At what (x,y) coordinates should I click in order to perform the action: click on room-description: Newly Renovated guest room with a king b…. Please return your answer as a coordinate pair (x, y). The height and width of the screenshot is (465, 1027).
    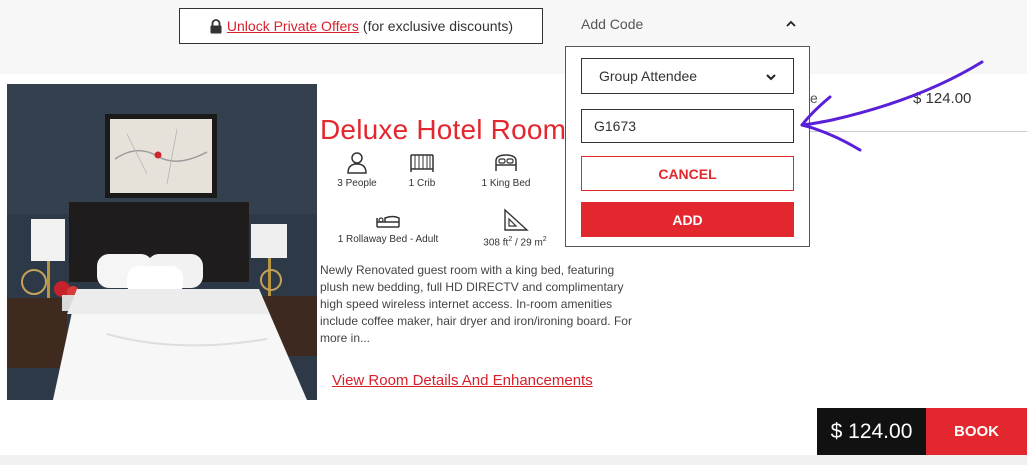
    Looking at the image, I should click on (476, 304).